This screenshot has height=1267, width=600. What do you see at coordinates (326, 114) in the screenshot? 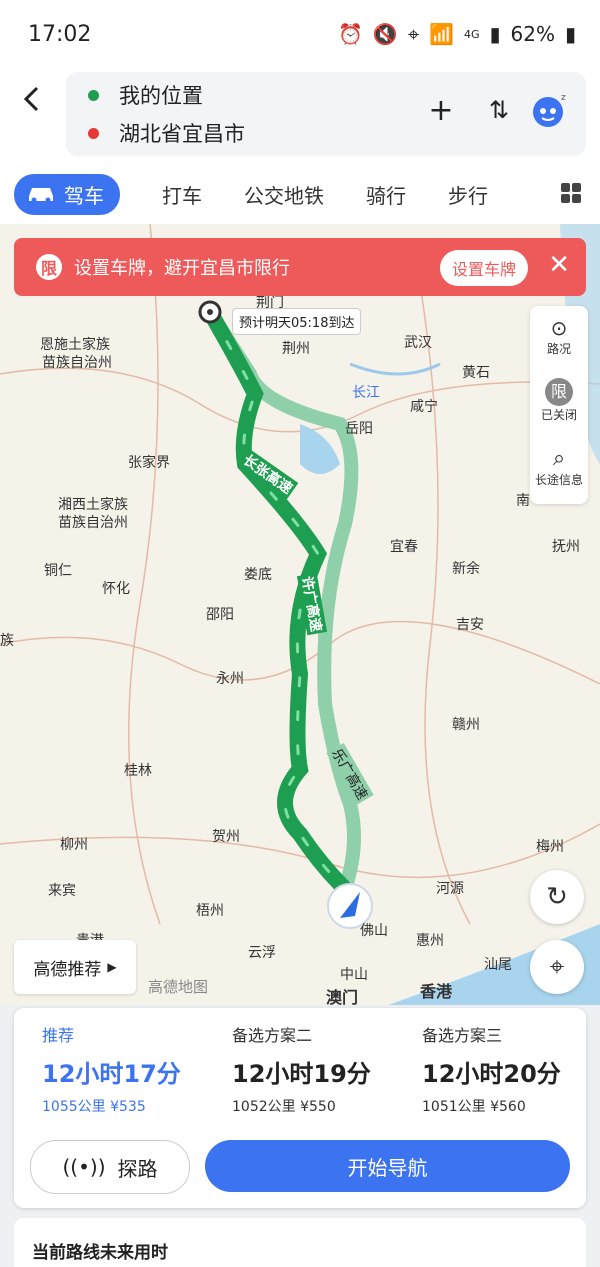
I see `route-input-box: 我的位置 湖北省宜昌市 + ⇅ z` at bounding box center [326, 114].